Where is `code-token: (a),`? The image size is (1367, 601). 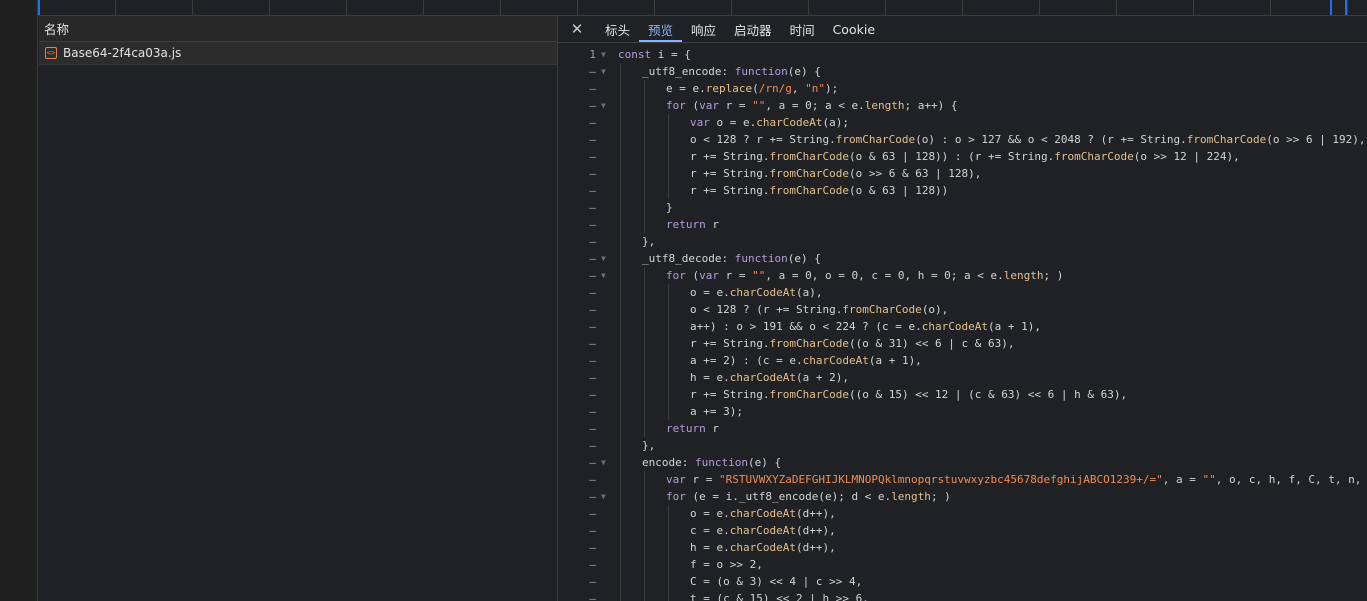 code-token: (a), is located at coordinates (809, 292).